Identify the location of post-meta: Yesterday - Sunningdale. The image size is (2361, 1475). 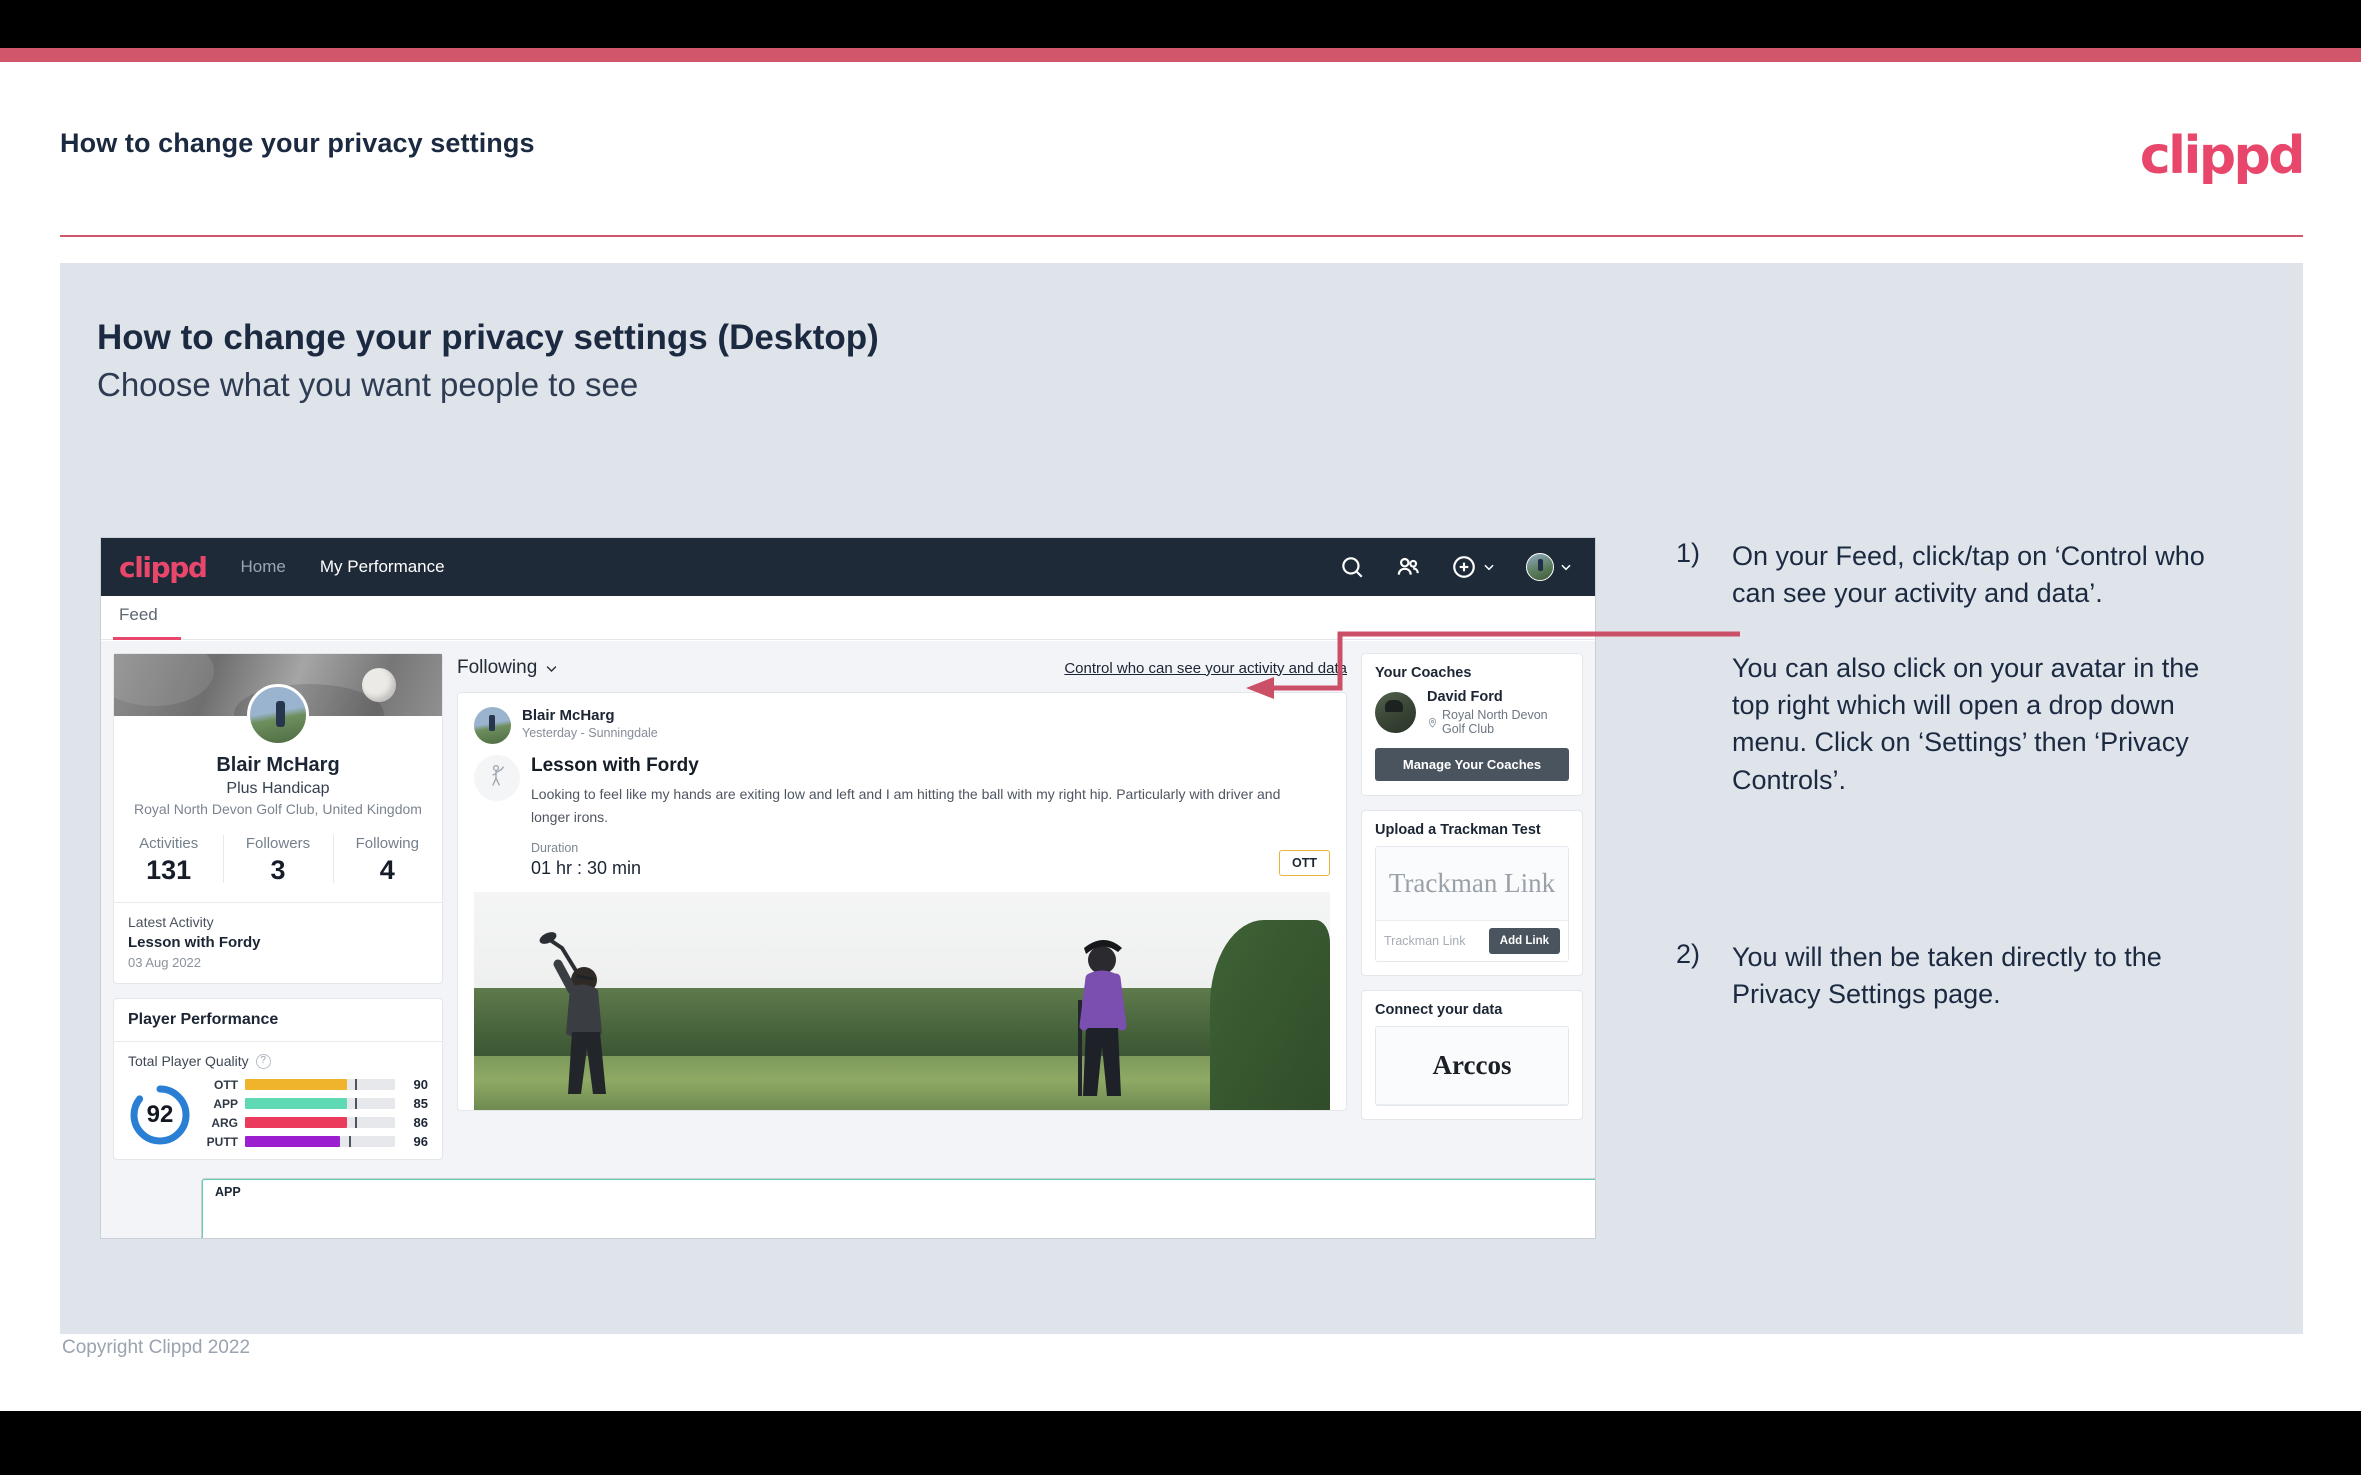
(590, 733).